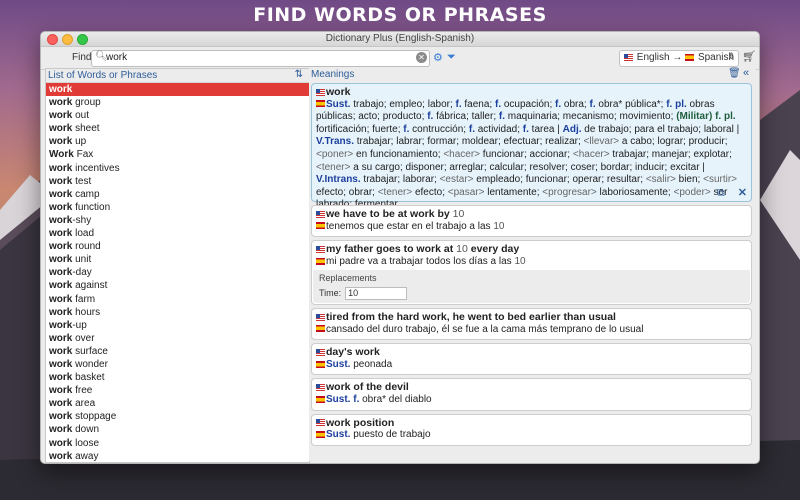 This screenshot has width=800, height=500. I want to click on search-input: 🔍︎ work ✕, so click(260, 58).